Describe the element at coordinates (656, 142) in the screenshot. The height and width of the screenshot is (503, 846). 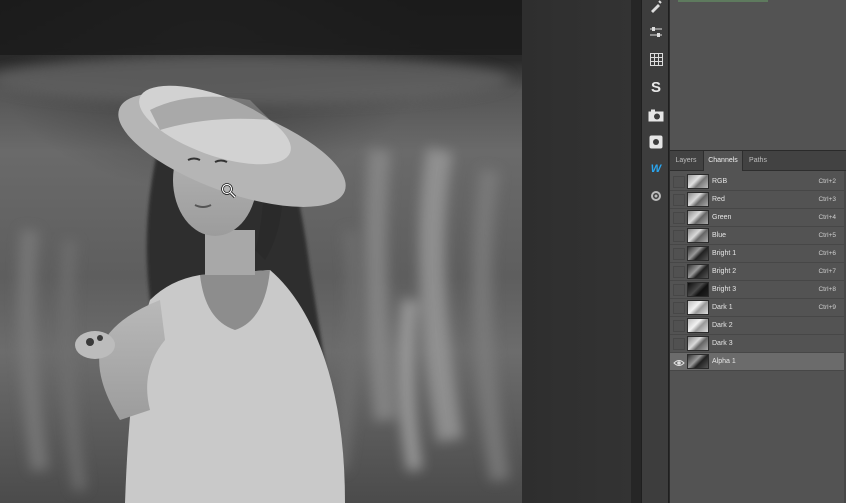
I see `instagram-icon` at that location.